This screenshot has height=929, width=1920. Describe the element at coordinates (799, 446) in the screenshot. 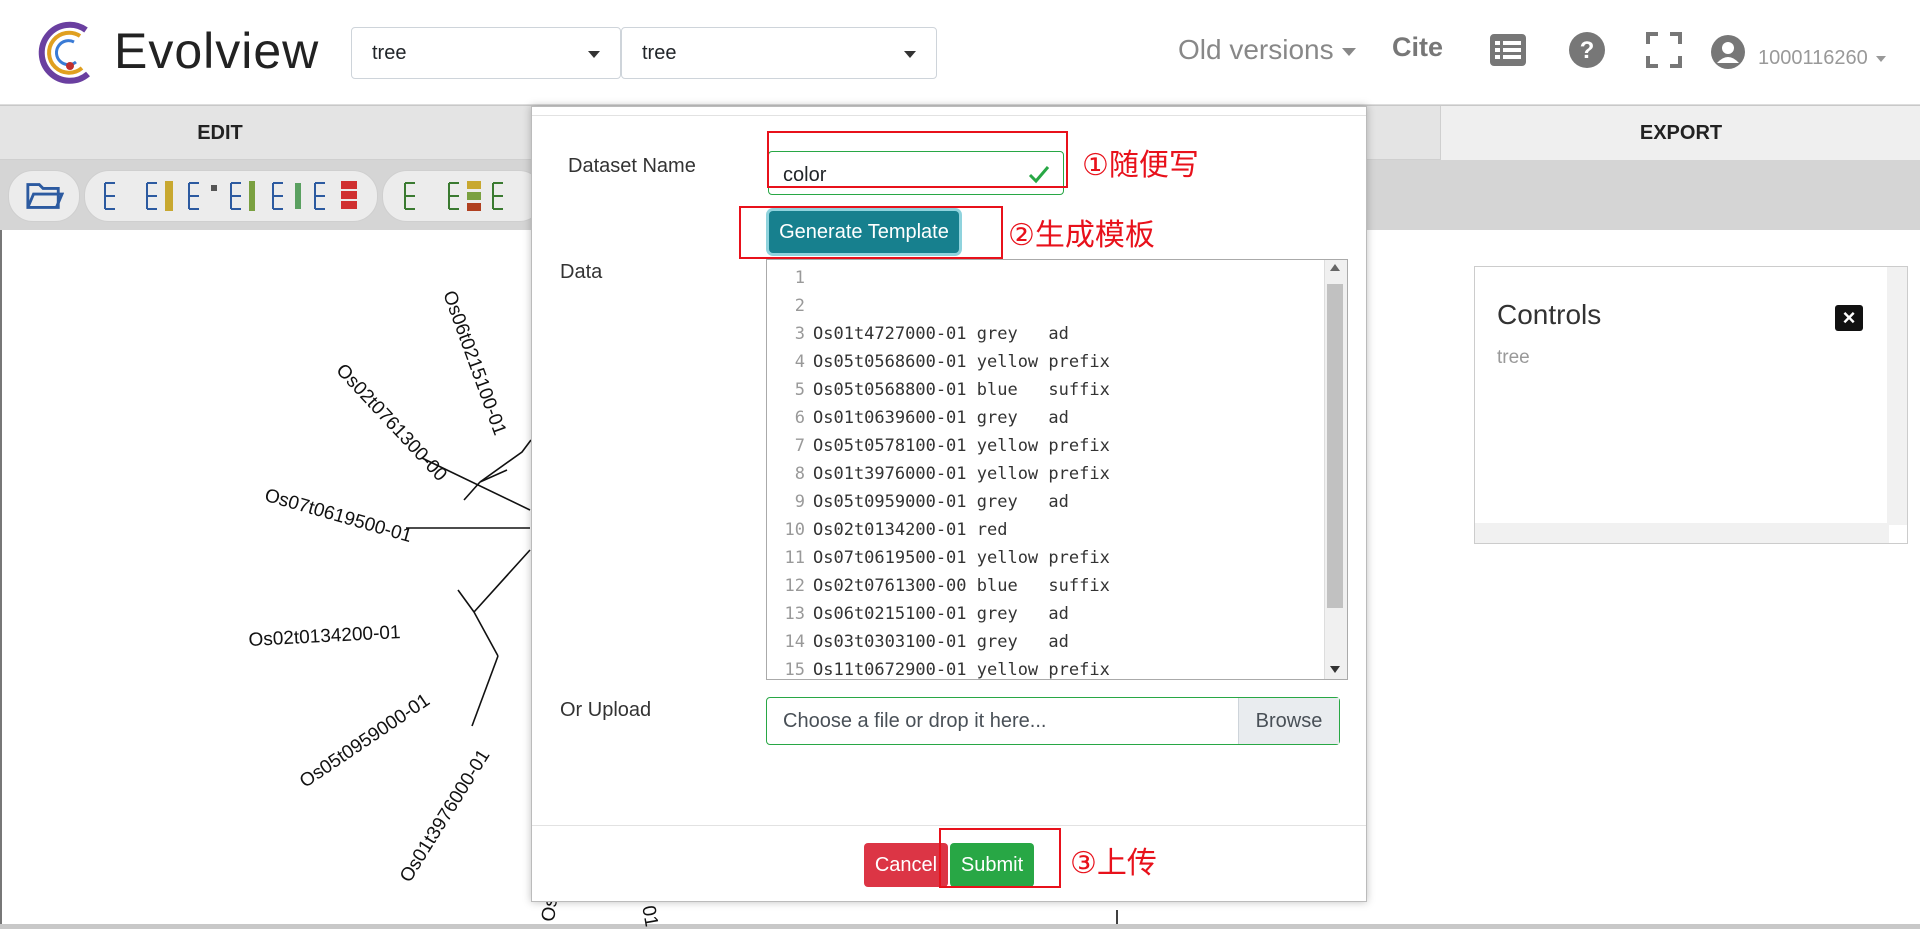

I see `line-number: 7` at that location.